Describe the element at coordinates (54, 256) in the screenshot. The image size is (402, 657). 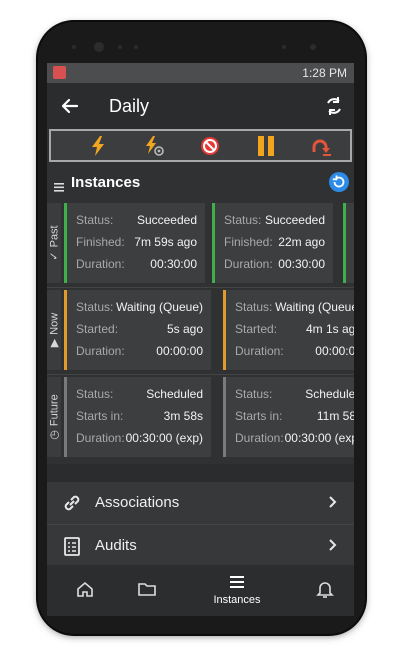
I see `check-icon: ✓` at that location.